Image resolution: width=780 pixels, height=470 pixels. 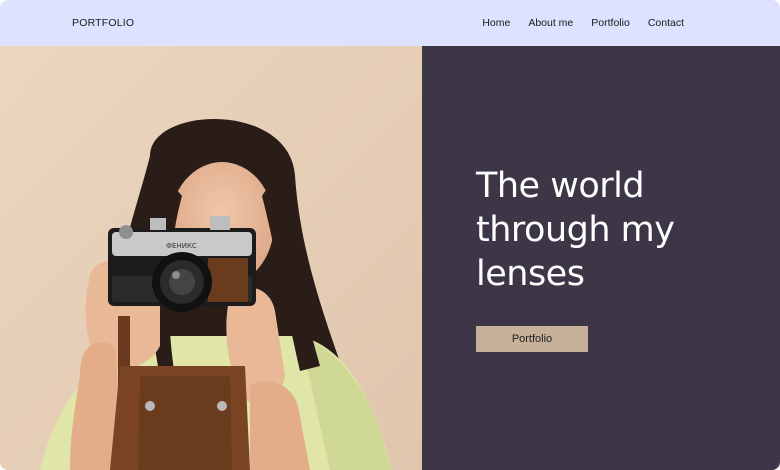 I want to click on nav-contact: Contact, so click(x=666, y=23).